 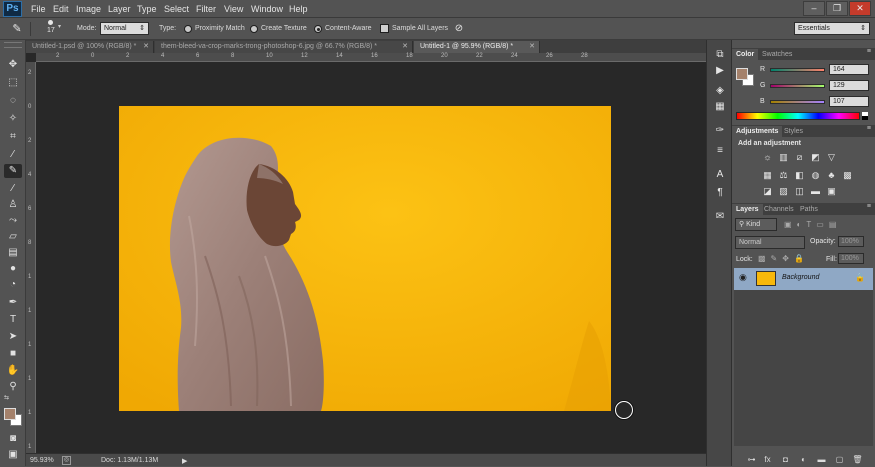 I want to click on menu-filter: Filter, so click(x=206, y=9).